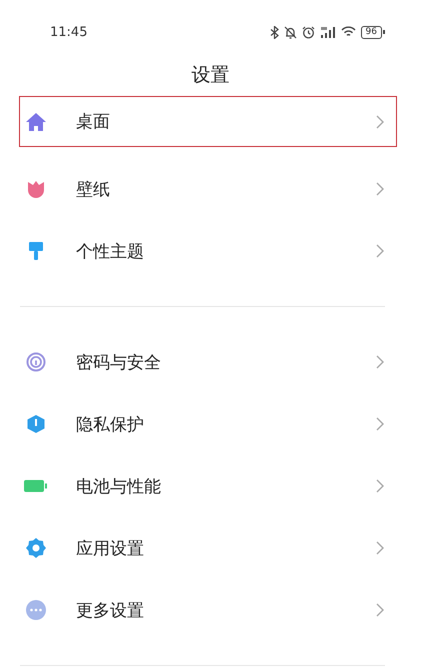 The width and height of the screenshot is (421, 667). What do you see at coordinates (208, 362) in the screenshot?
I see `settings-row: 密码与安全` at bounding box center [208, 362].